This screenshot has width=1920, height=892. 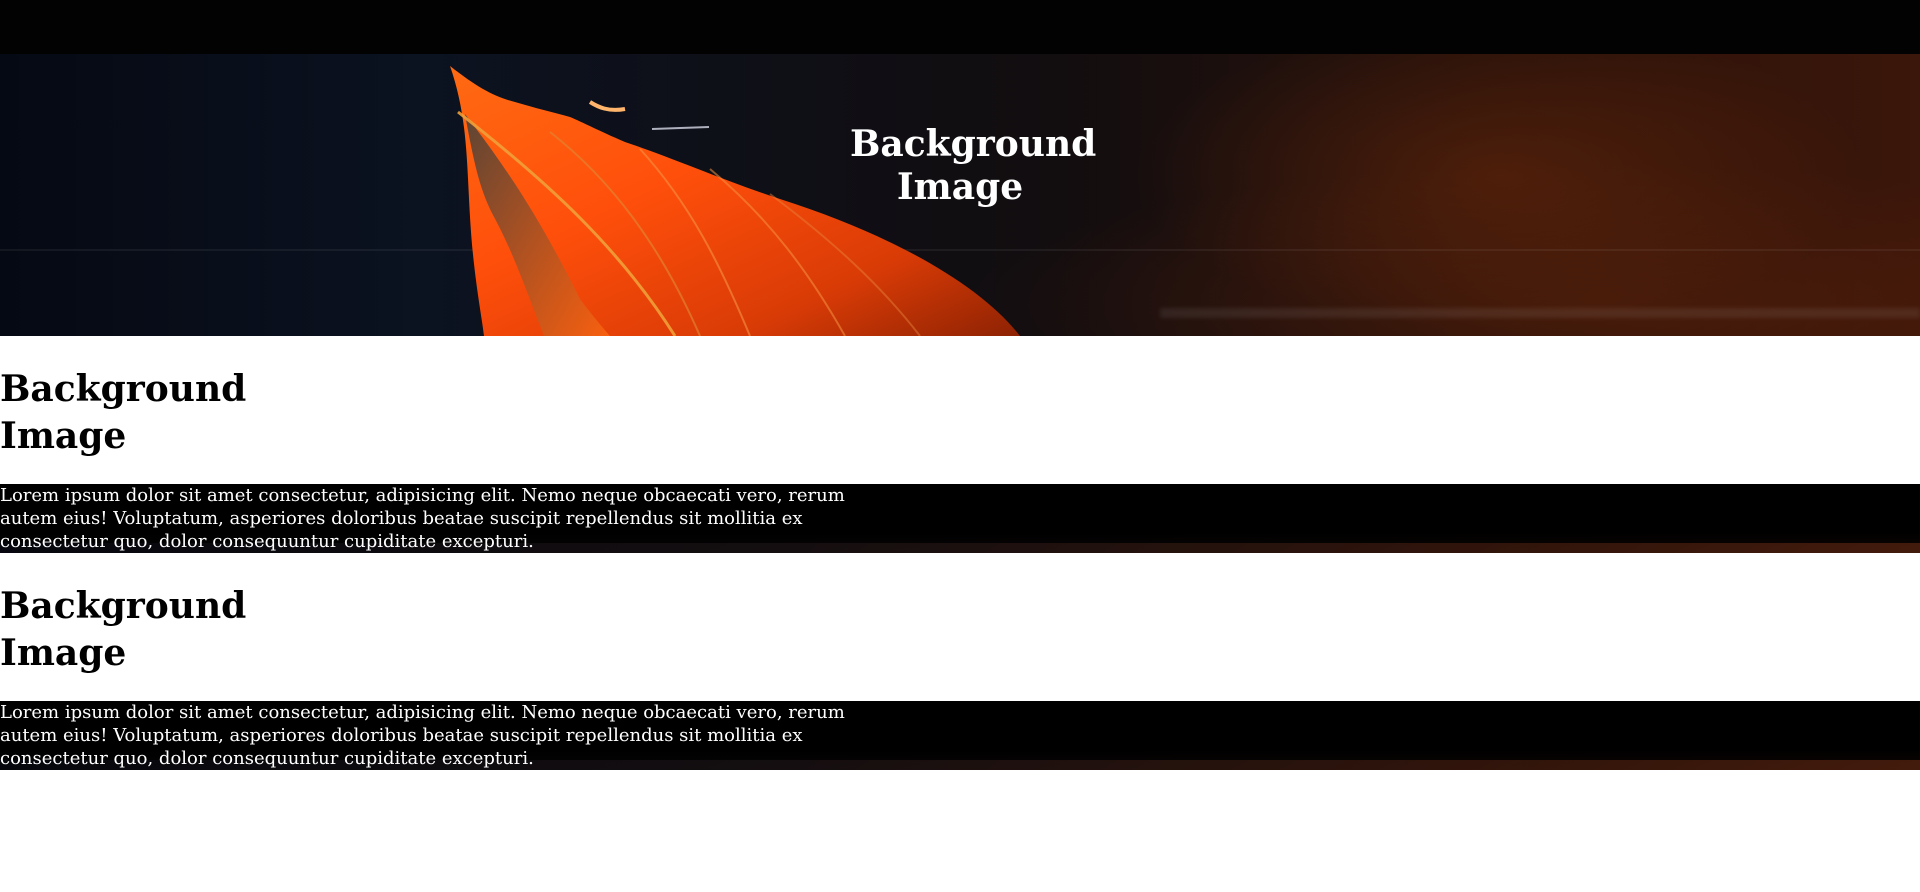 What do you see at coordinates (960, 27) in the screenshot?
I see `hero-top-band` at bounding box center [960, 27].